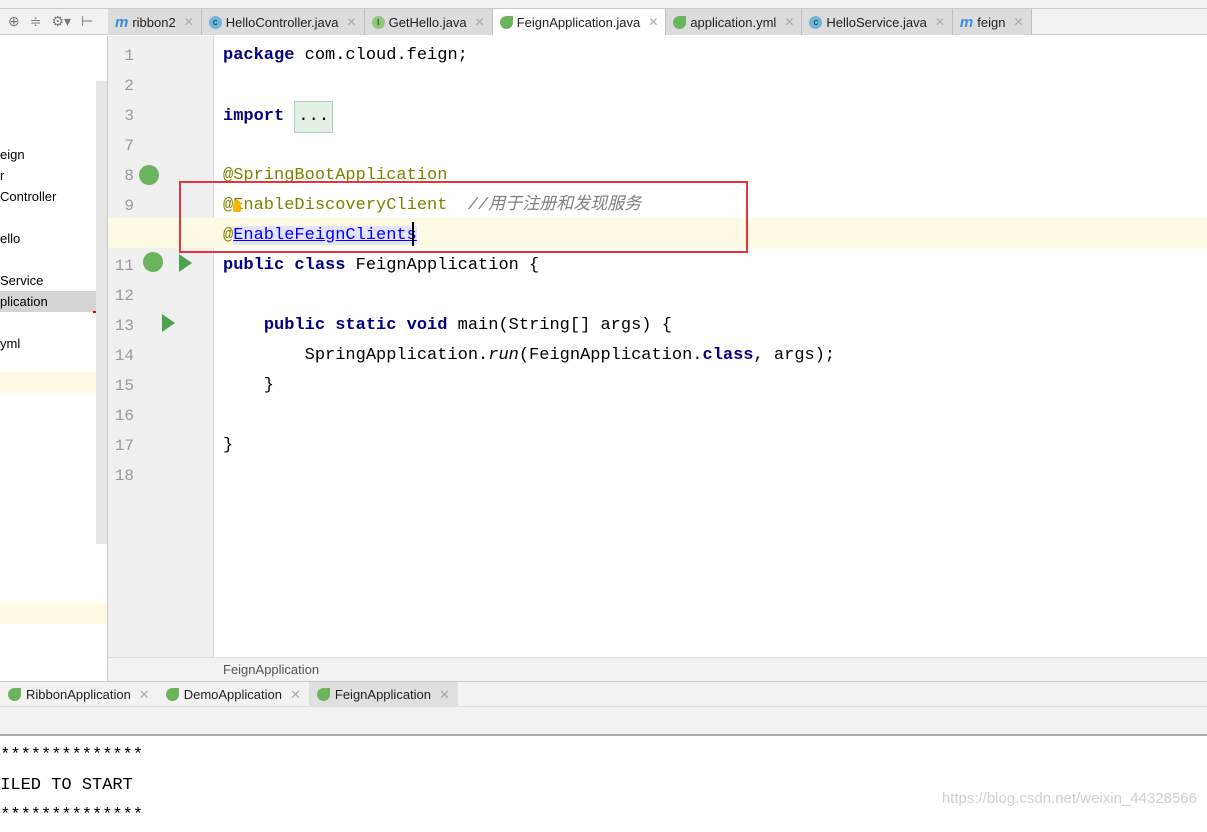 The width and height of the screenshot is (1207, 832). Describe the element at coordinates (129, 146) in the screenshot. I see `line-number: 7` at that location.